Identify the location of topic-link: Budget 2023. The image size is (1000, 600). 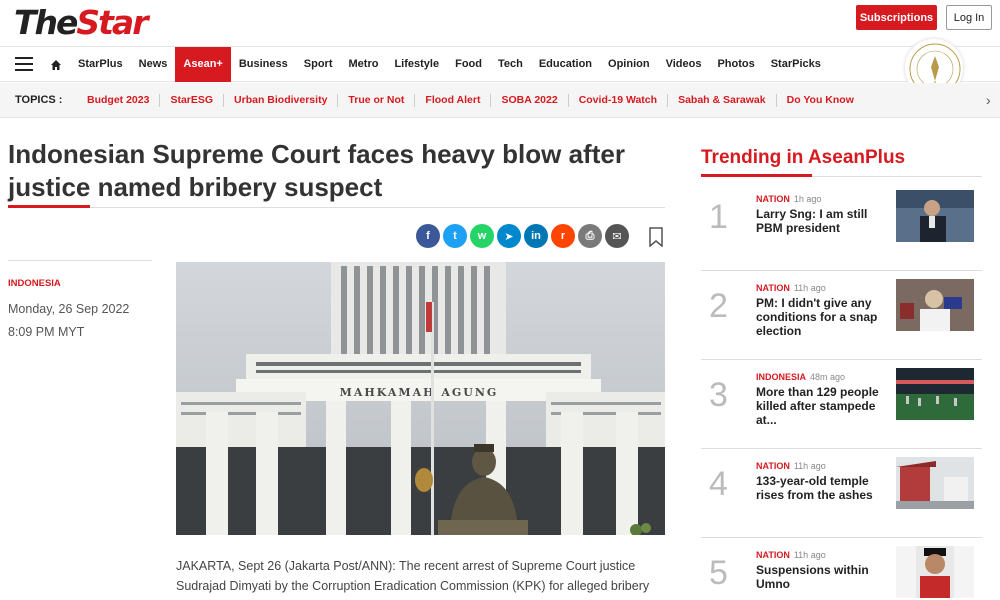
(119, 100).